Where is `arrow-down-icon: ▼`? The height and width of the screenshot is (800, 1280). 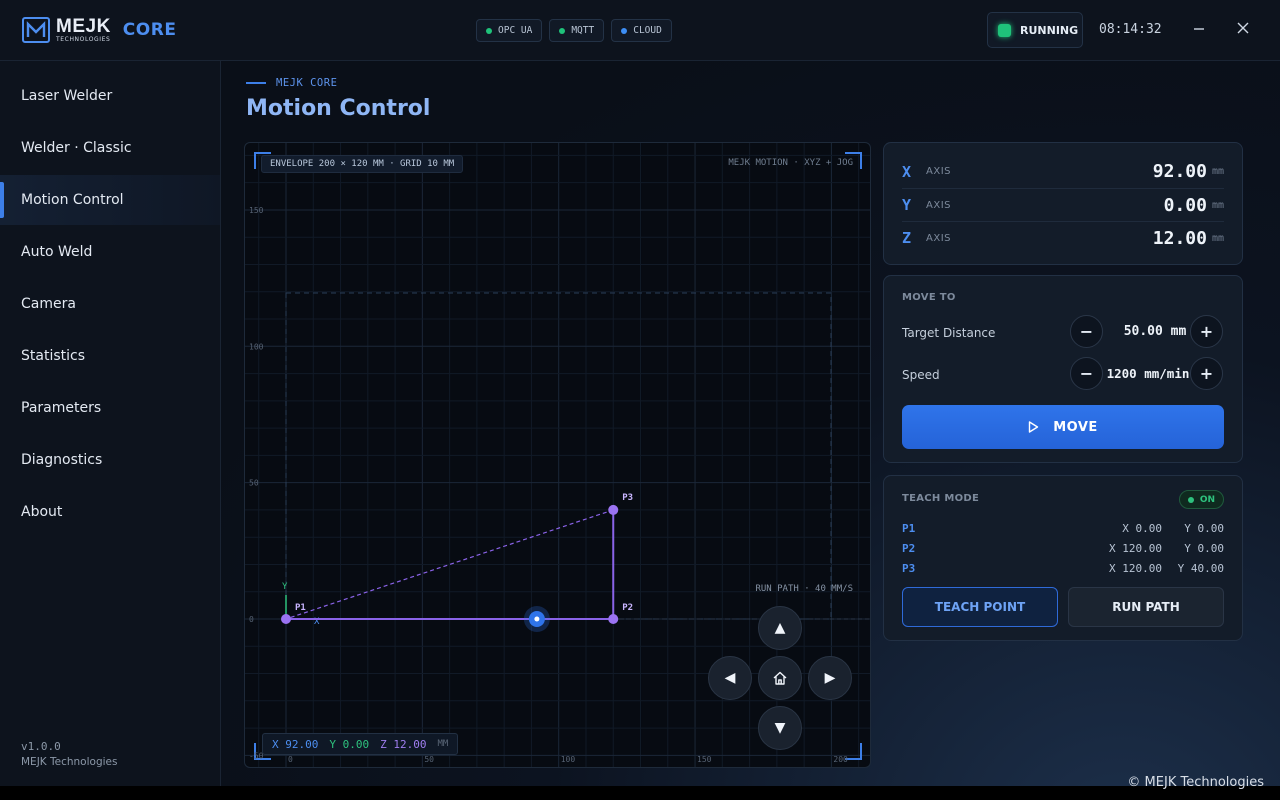 arrow-down-icon: ▼ is located at coordinates (780, 728).